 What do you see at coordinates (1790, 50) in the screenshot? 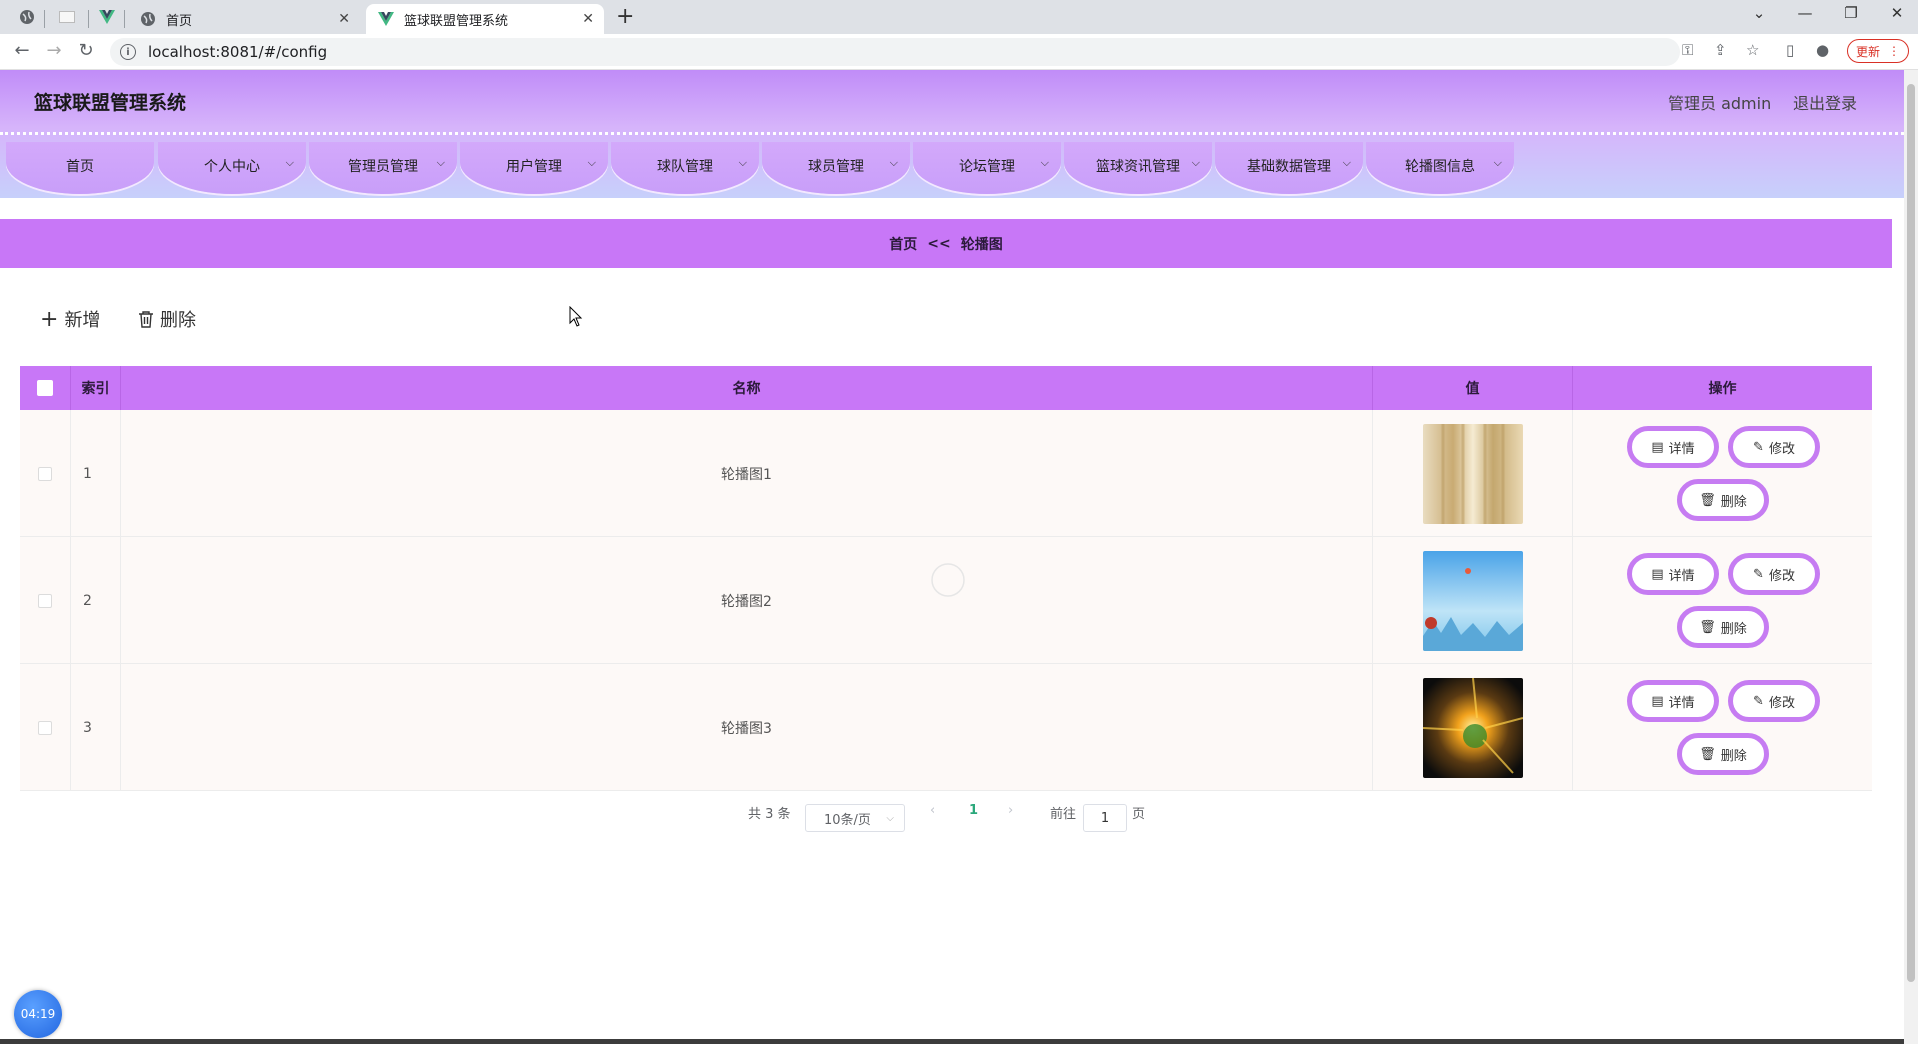
I see `side-panel-icon: ▯` at bounding box center [1790, 50].